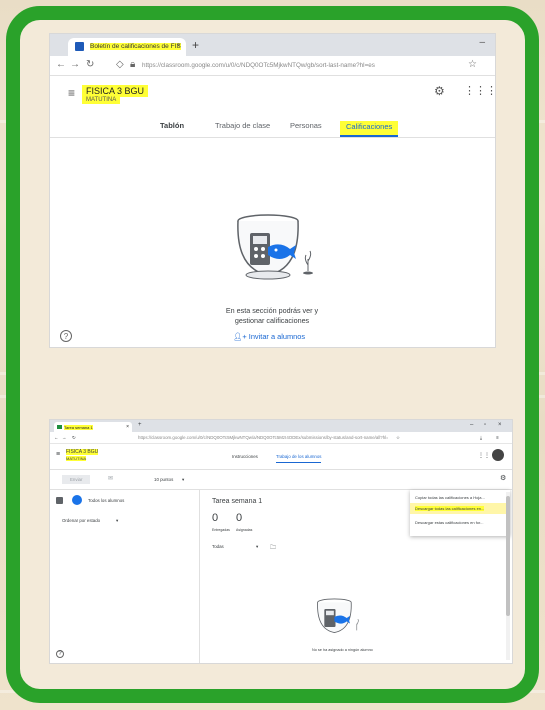 The height and width of the screenshot is (710, 545). I want to click on scrollbar, so click(508, 576).